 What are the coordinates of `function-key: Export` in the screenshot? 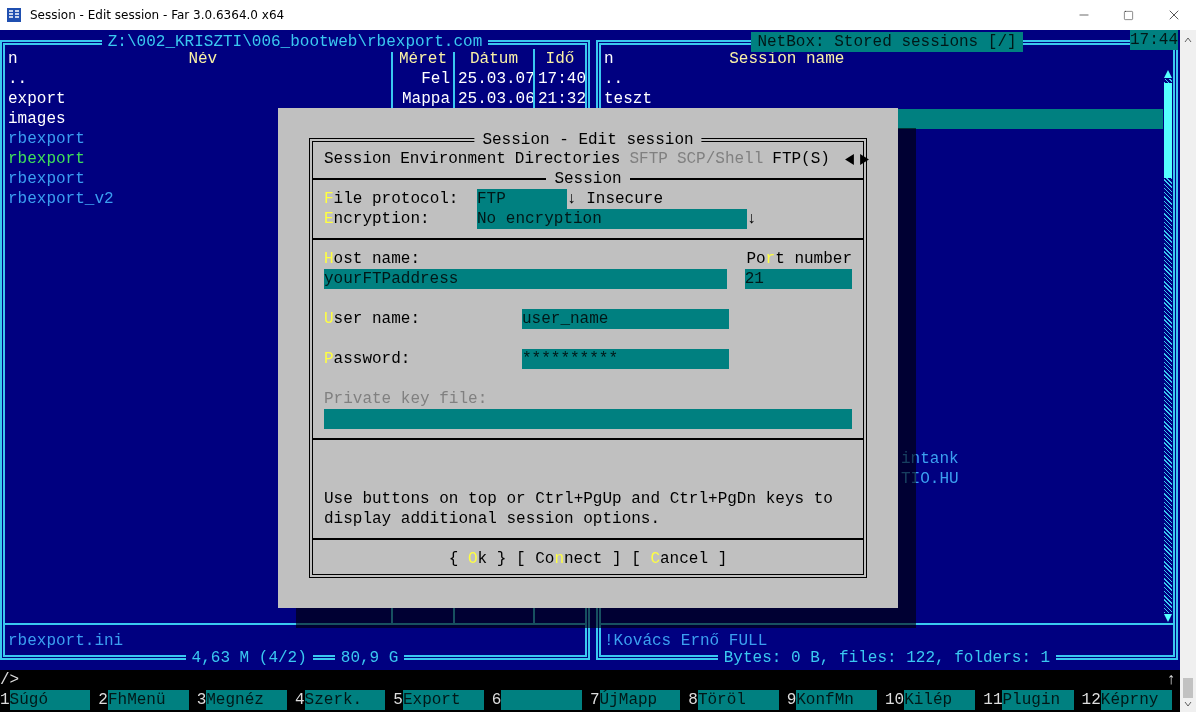 It's located at (443, 700).